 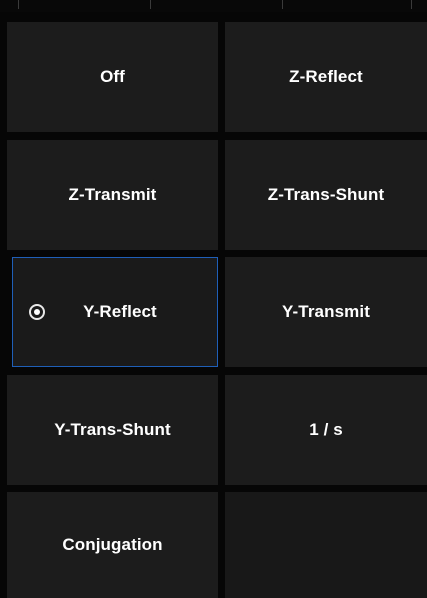 I want to click on y-reflect-button: Y-Reflect, so click(x=115, y=312).